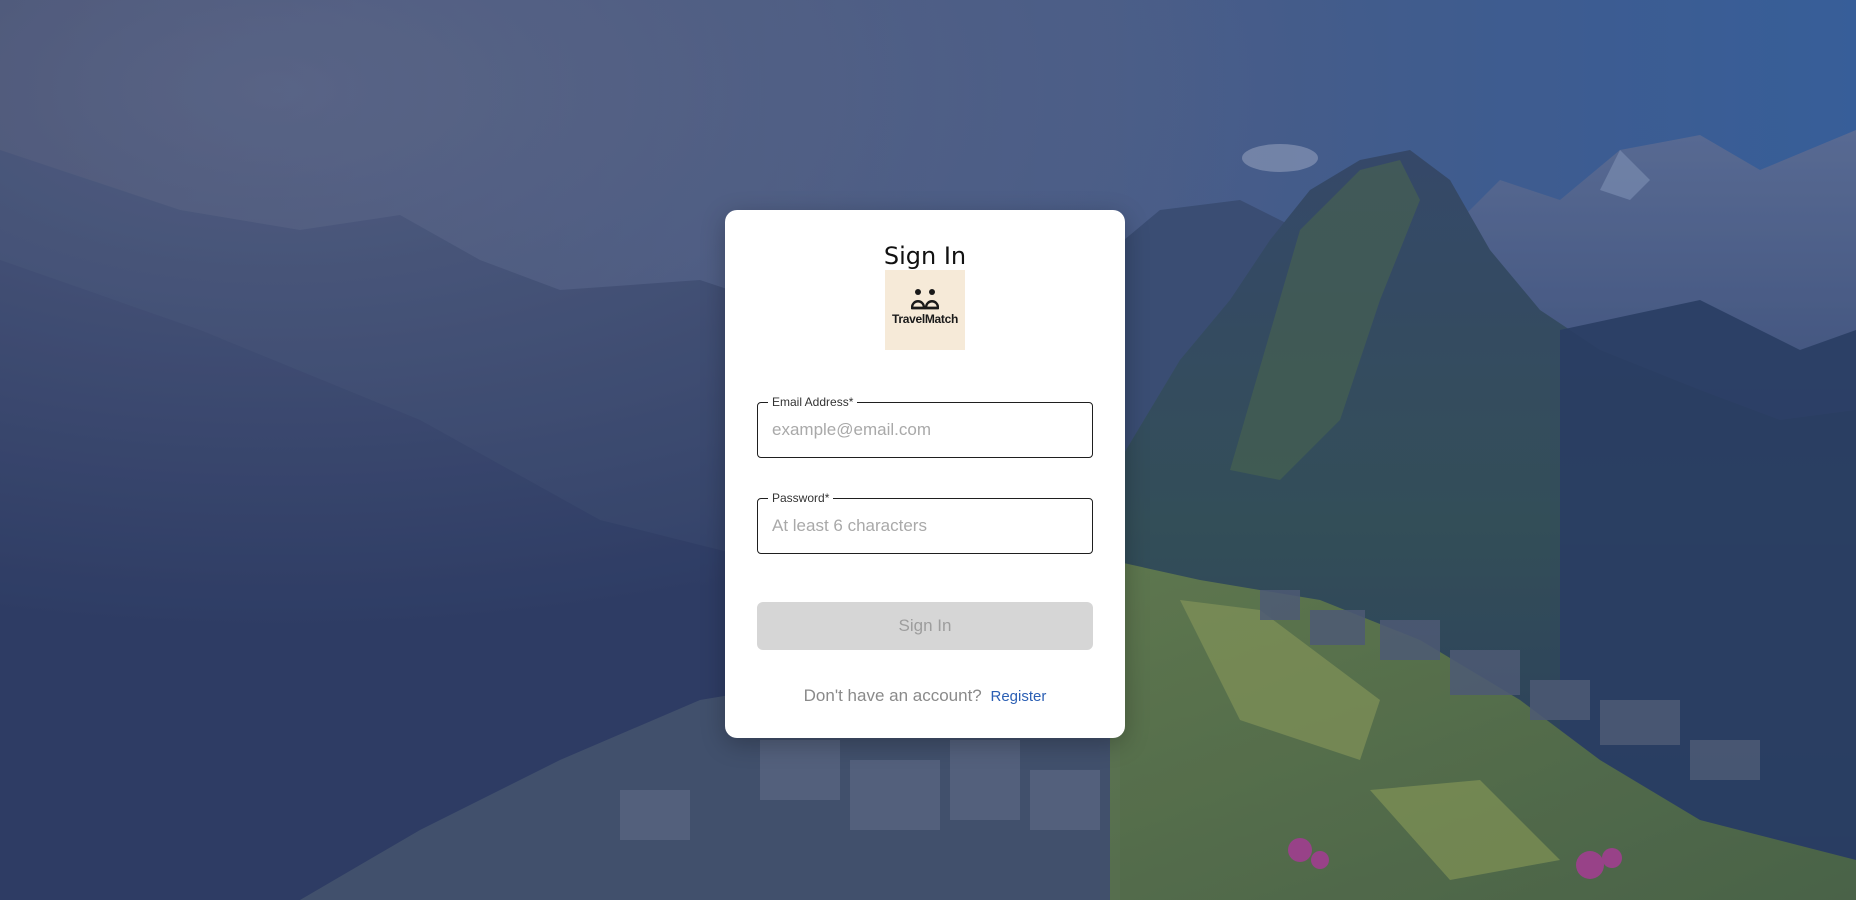 The image size is (1856, 900). I want to click on two-travelers-icon, so click(925, 301).